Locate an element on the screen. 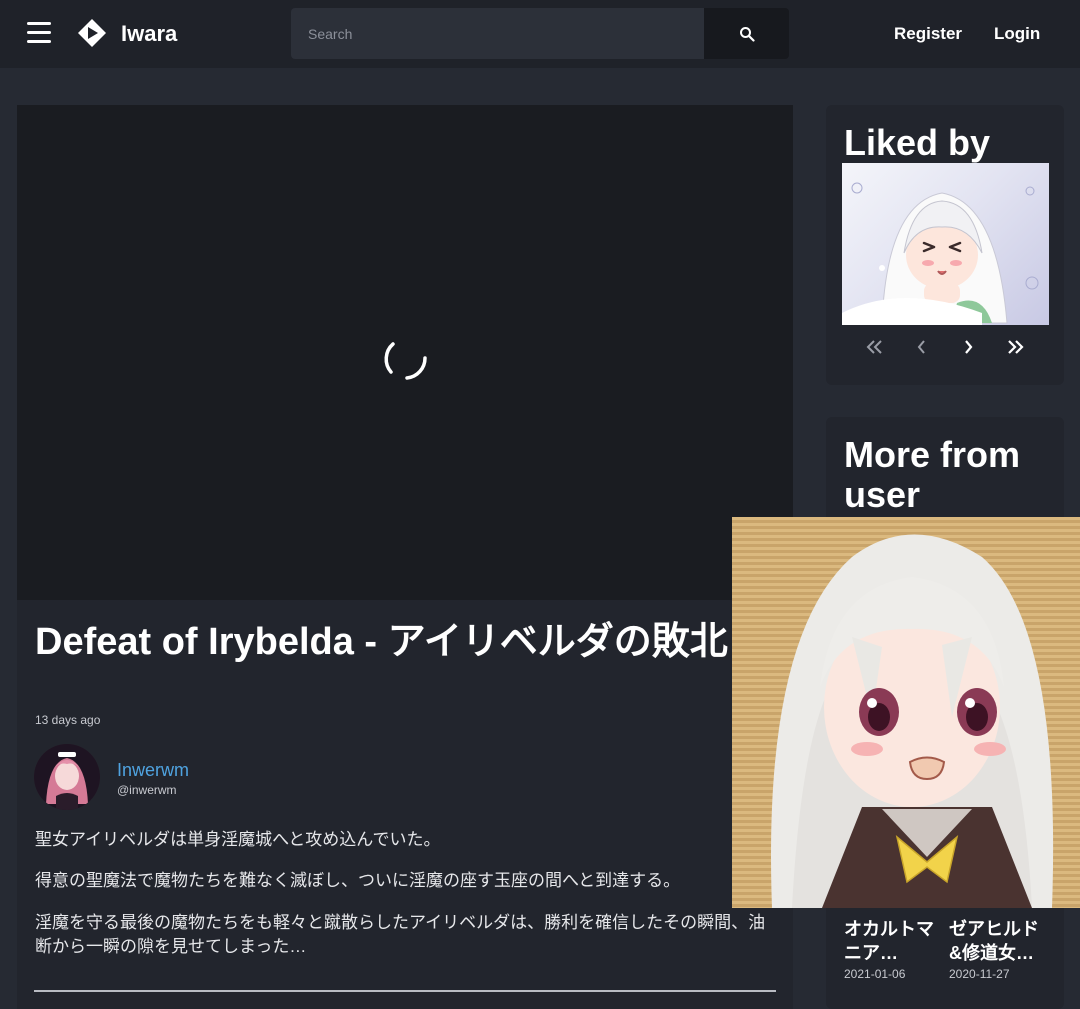 This screenshot has width=1080, height=1009. login-link: Login is located at coordinates (1017, 34).